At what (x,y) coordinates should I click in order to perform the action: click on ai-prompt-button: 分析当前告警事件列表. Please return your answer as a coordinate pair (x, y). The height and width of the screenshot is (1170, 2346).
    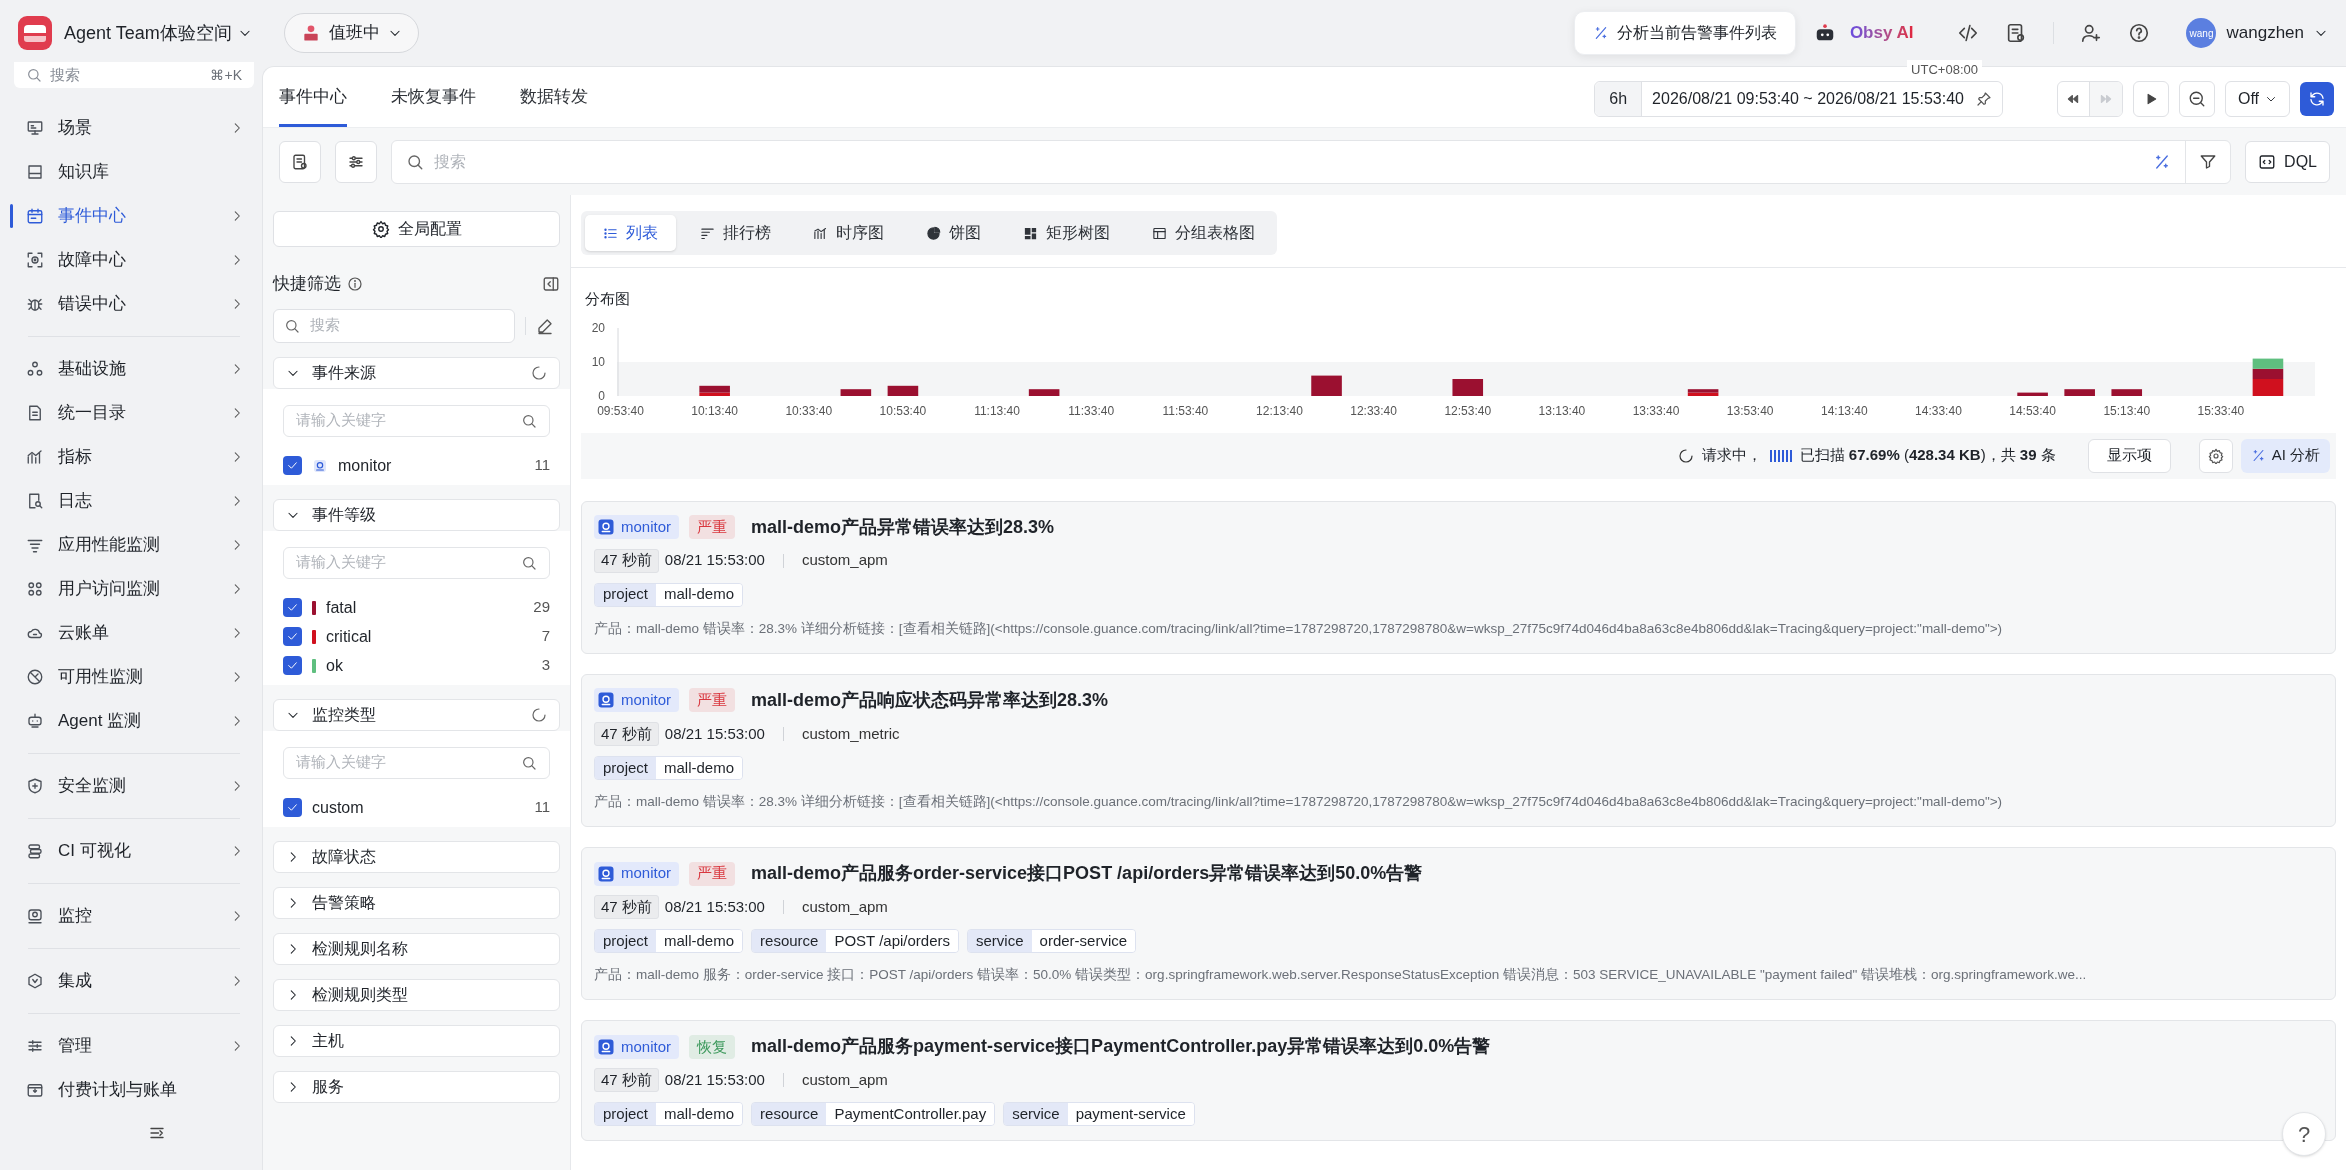
    Looking at the image, I should click on (1684, 33).